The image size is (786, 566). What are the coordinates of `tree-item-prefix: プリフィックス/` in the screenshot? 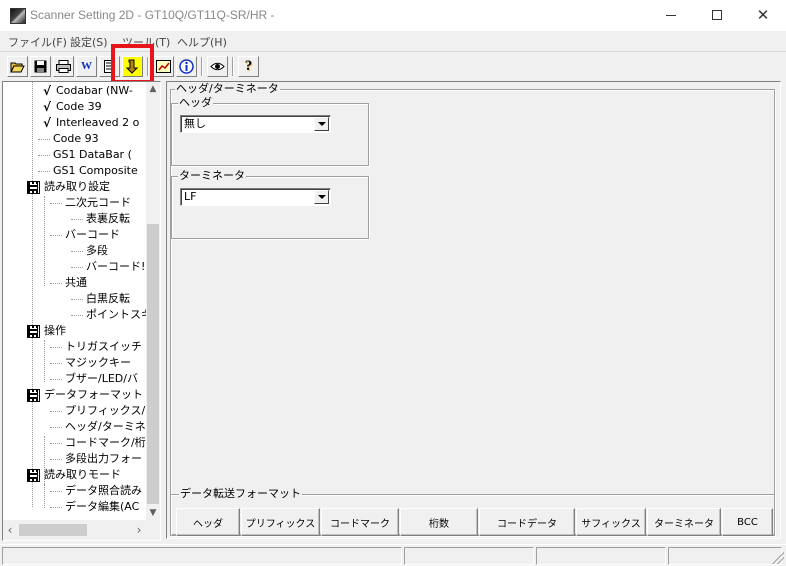 It's located at (97, 411).